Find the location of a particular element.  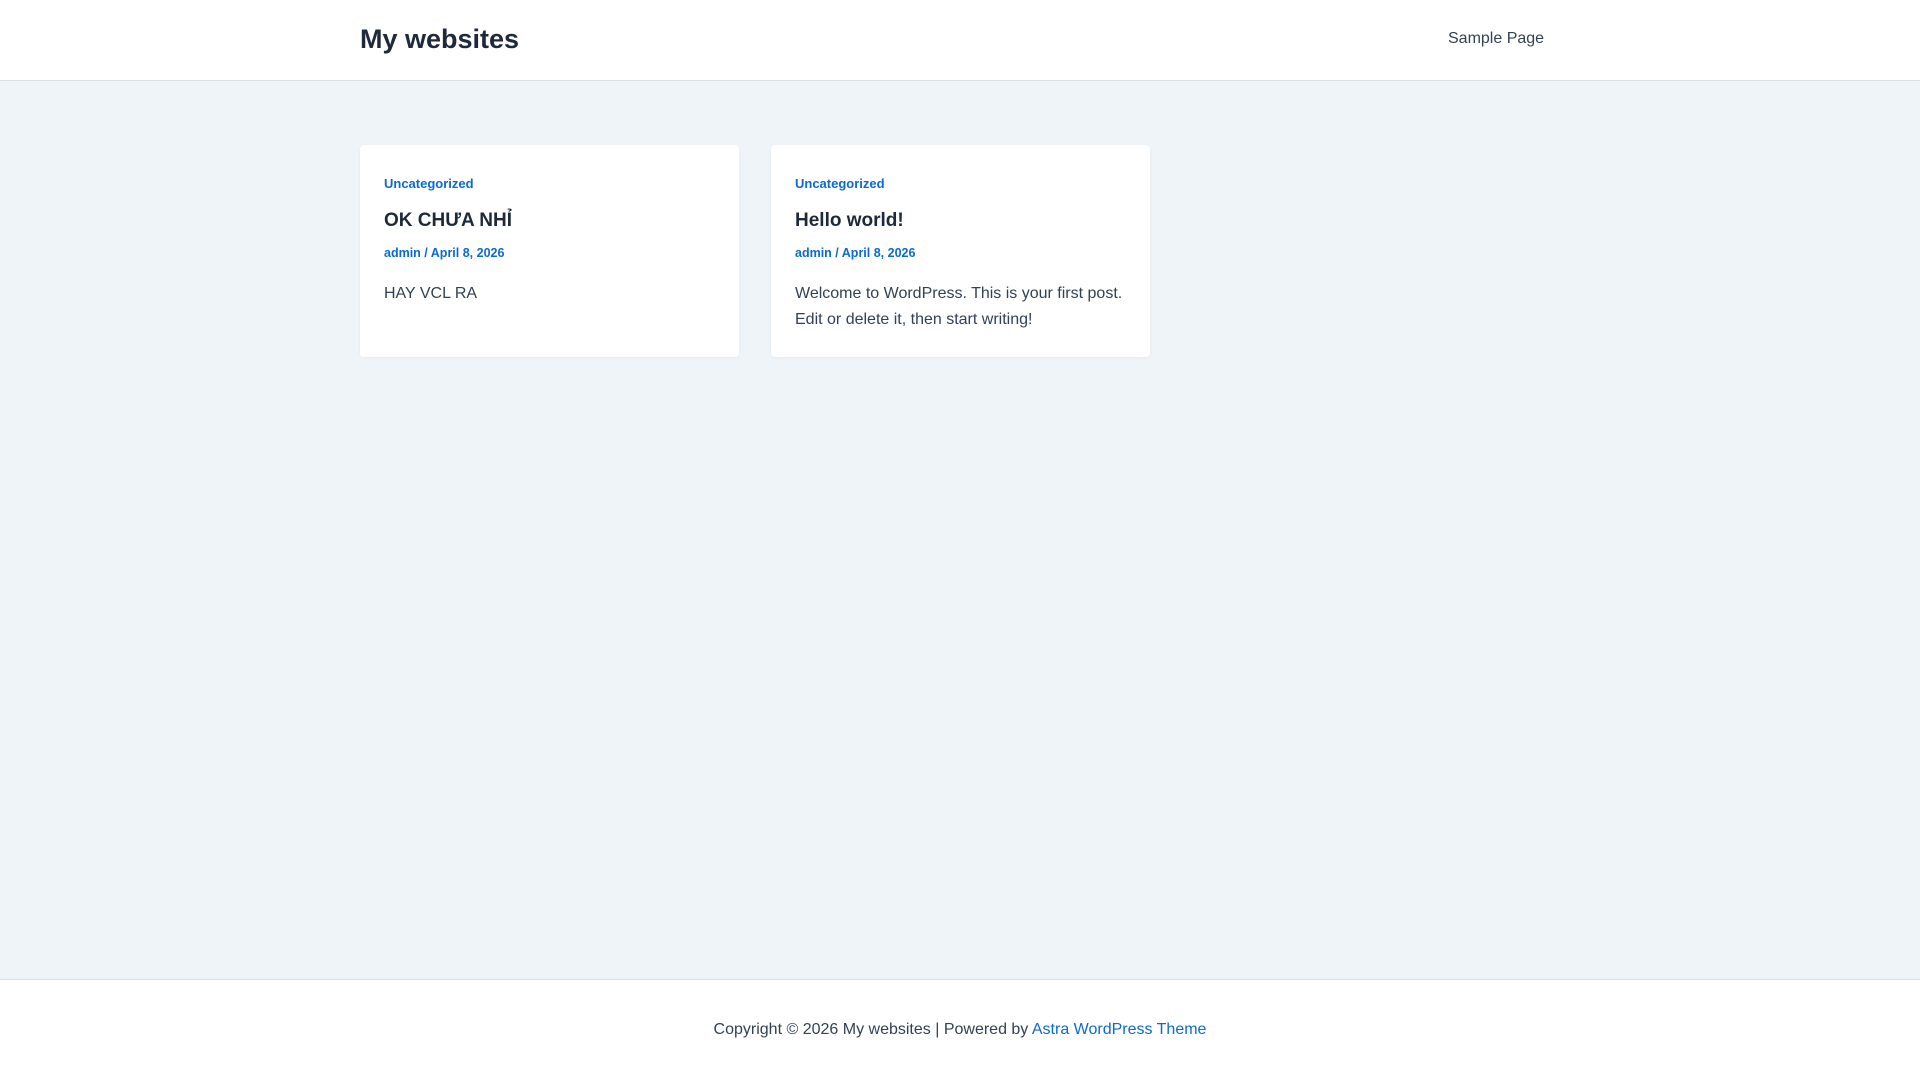

theme-credit-link: Astra WordPress Theme is located at coordinates (1119, 1029).